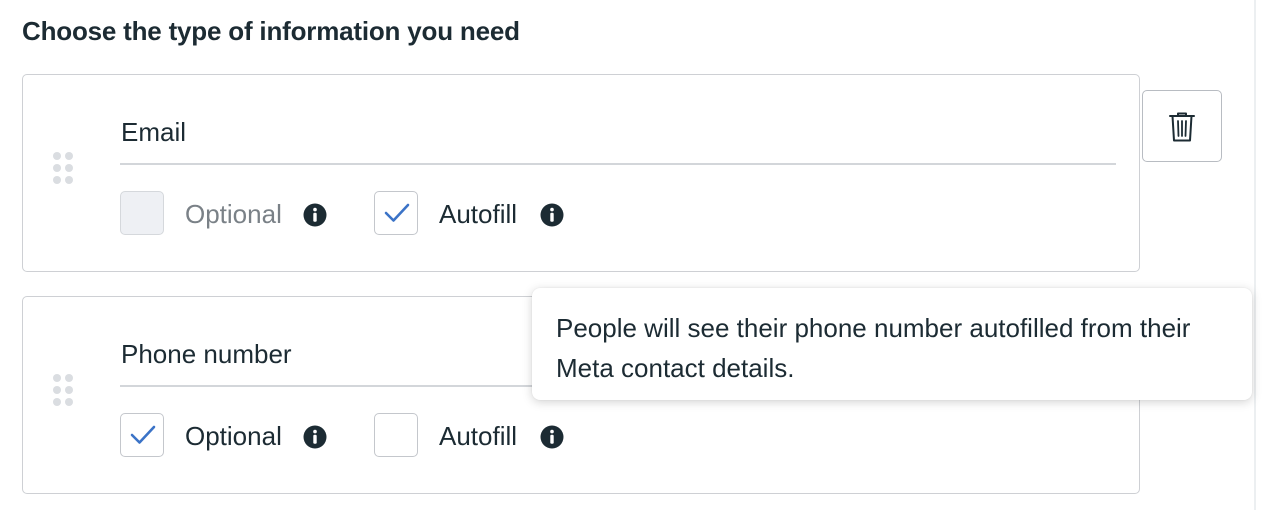 The height and width of the screenshot is (510, 1278). What do you see at coordinates (142, 213) in the screenshot?
I see `optional-checkbox-email` at bounding box center [142, 213].